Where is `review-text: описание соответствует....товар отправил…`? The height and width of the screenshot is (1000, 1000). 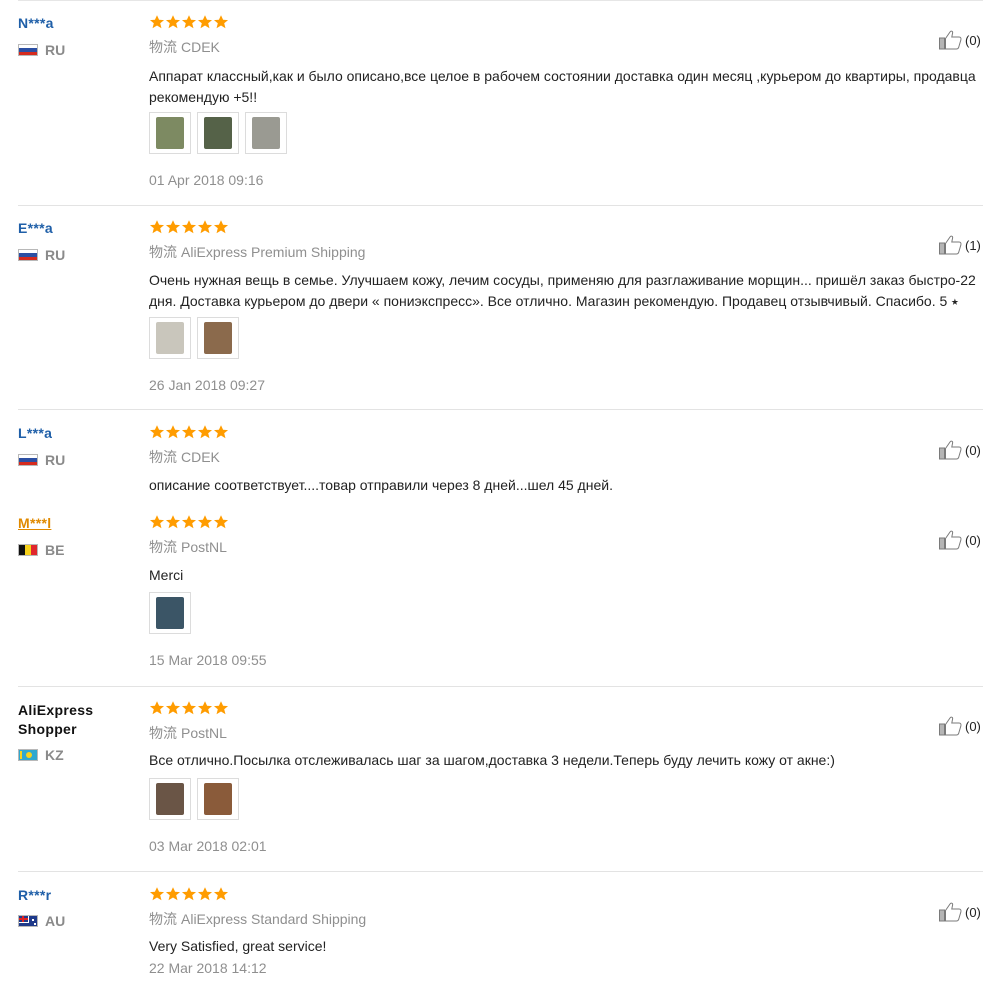
review-text: описание соответствует....товар отправил… is located at coordinates (381, 485).